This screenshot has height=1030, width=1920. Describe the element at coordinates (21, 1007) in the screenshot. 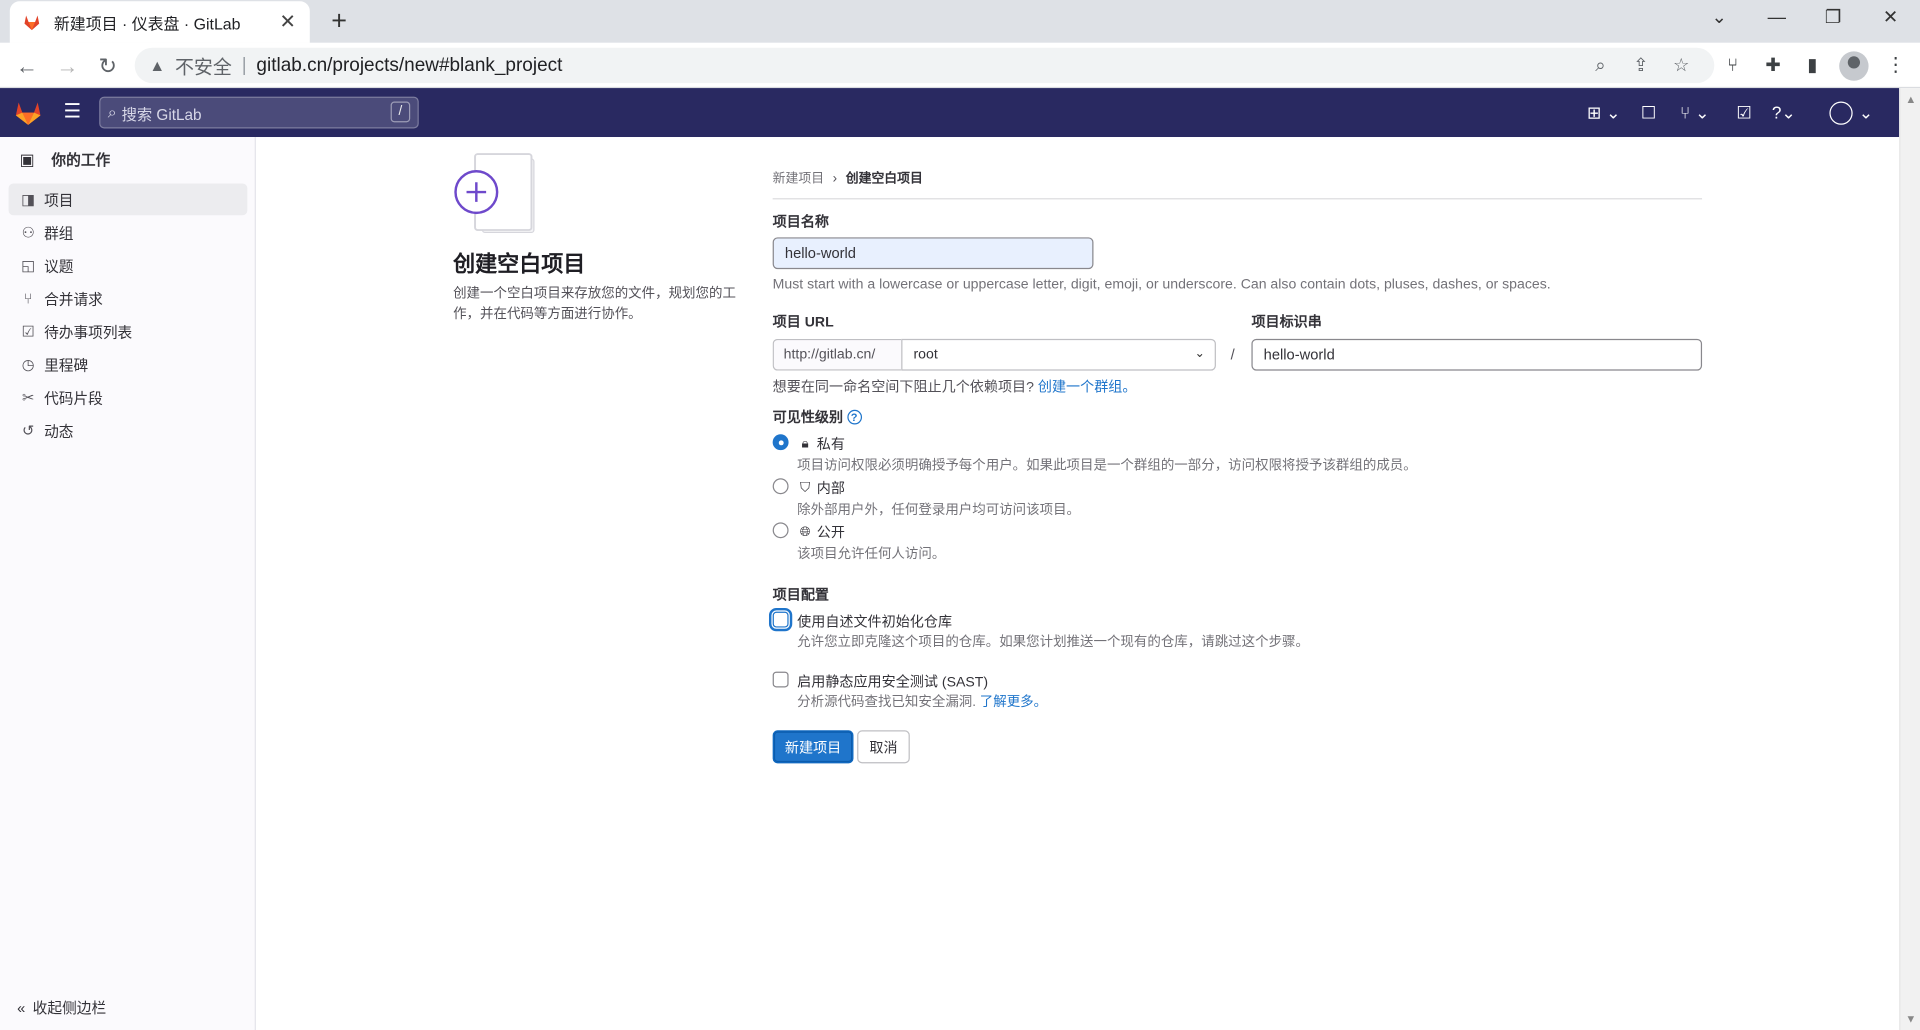

I see `double-chevron-left-icon: «` at that location.